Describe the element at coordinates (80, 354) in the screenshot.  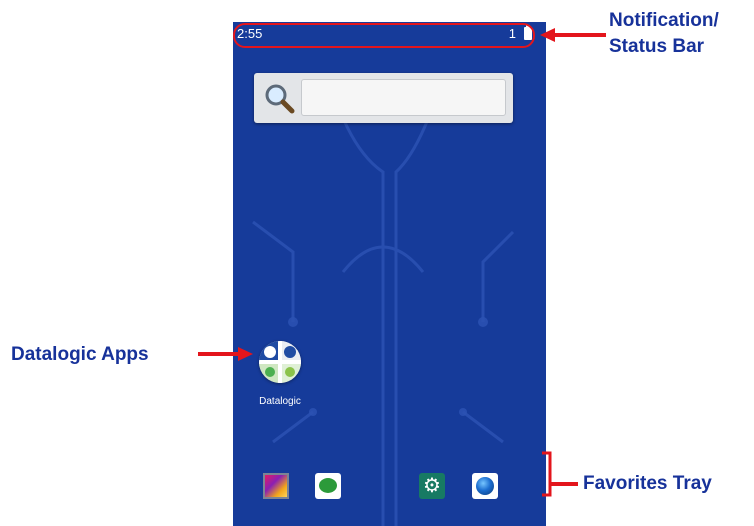
I see `callout-datalogic-apps: Datalogic Apps` at that location.